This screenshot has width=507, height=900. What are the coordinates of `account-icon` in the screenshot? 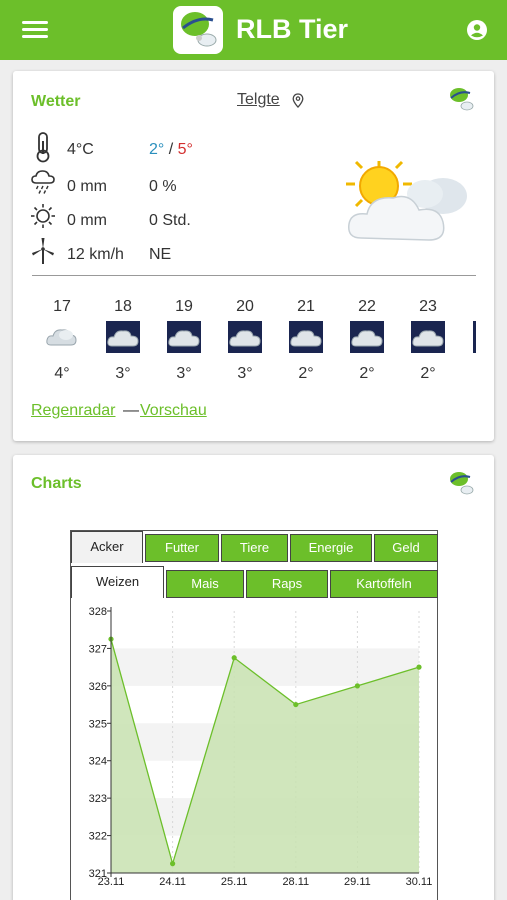 It's located at (477, 30).